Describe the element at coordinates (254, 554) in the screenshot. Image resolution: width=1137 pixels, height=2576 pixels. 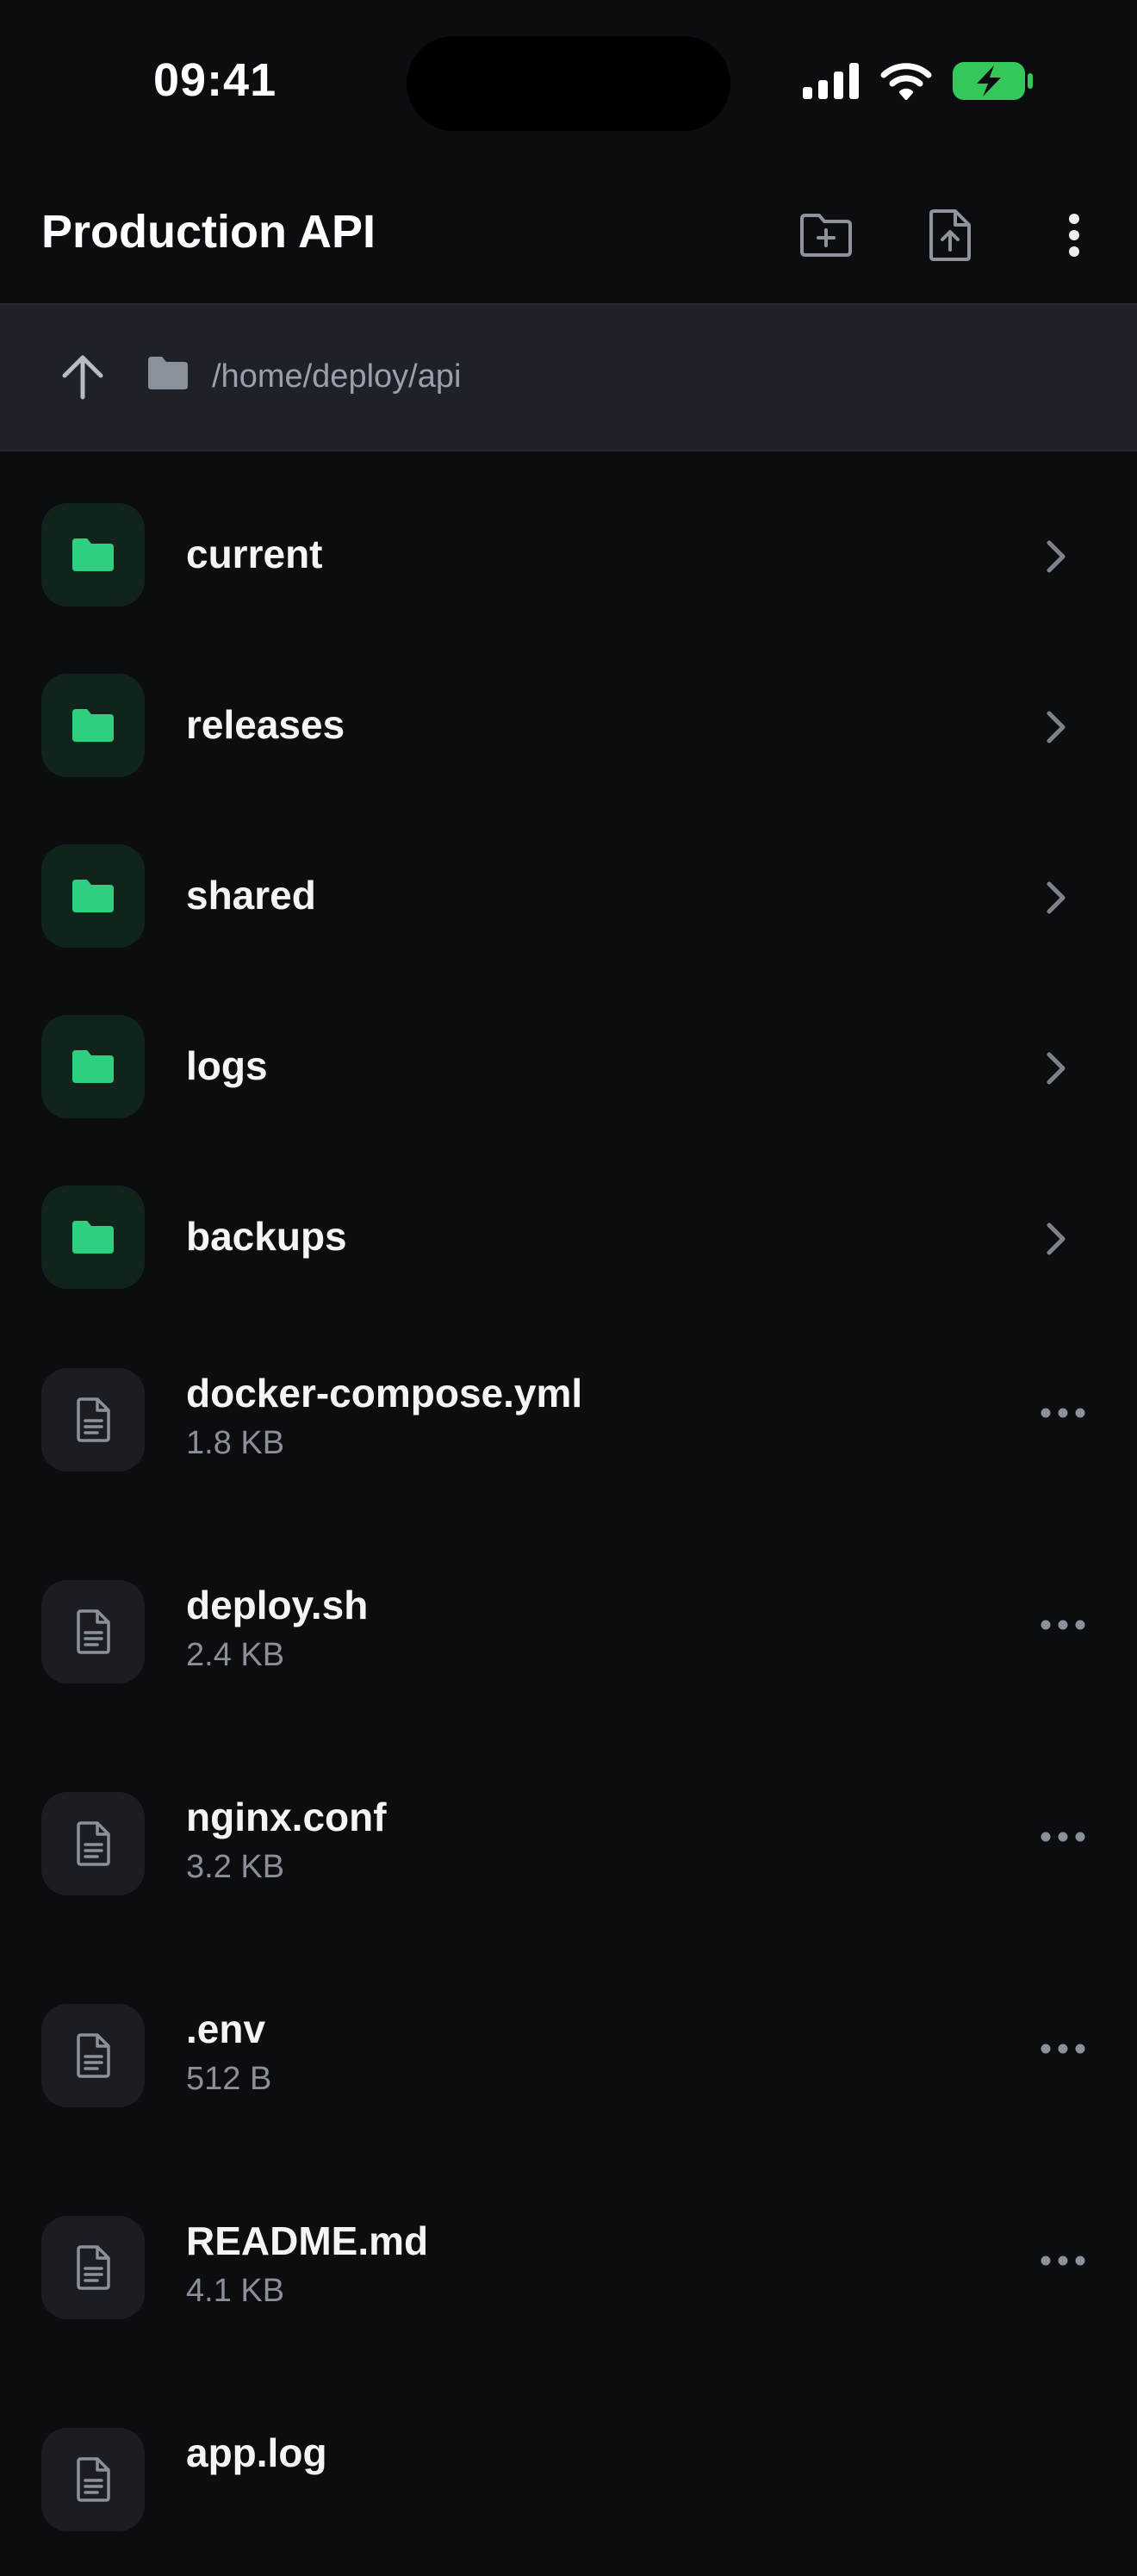
I see `item-name: current` at that location.